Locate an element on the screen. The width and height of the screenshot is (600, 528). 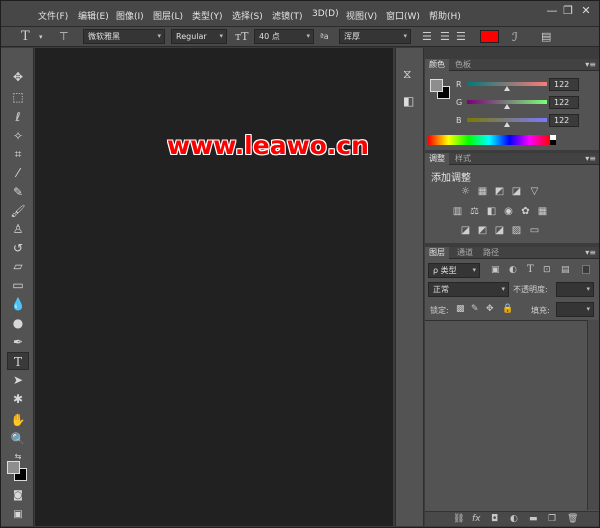
warp-text-icon: ℐ is located at coordinates (515, 37).